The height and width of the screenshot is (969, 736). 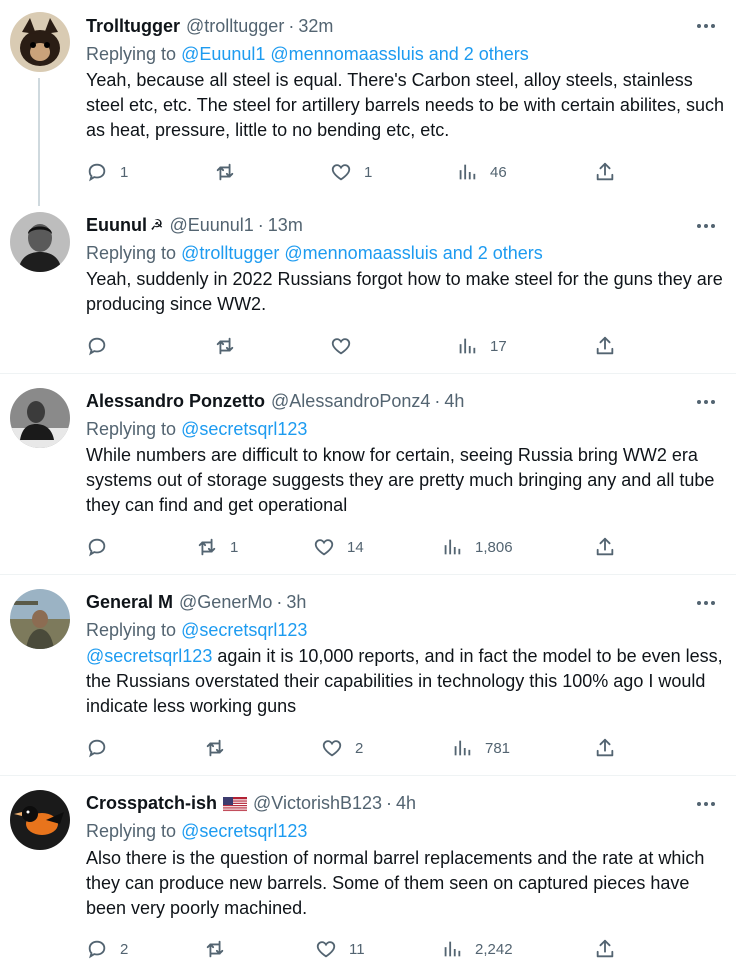 I want to click on user-handle: @AlessandroPonz4, so click(x=350, y=401).